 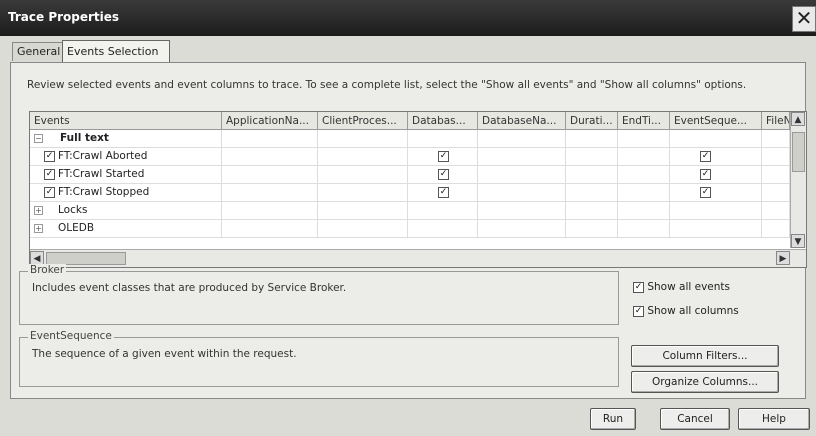 I want to click on event-row: − Full text, so click(x=410, y=139).